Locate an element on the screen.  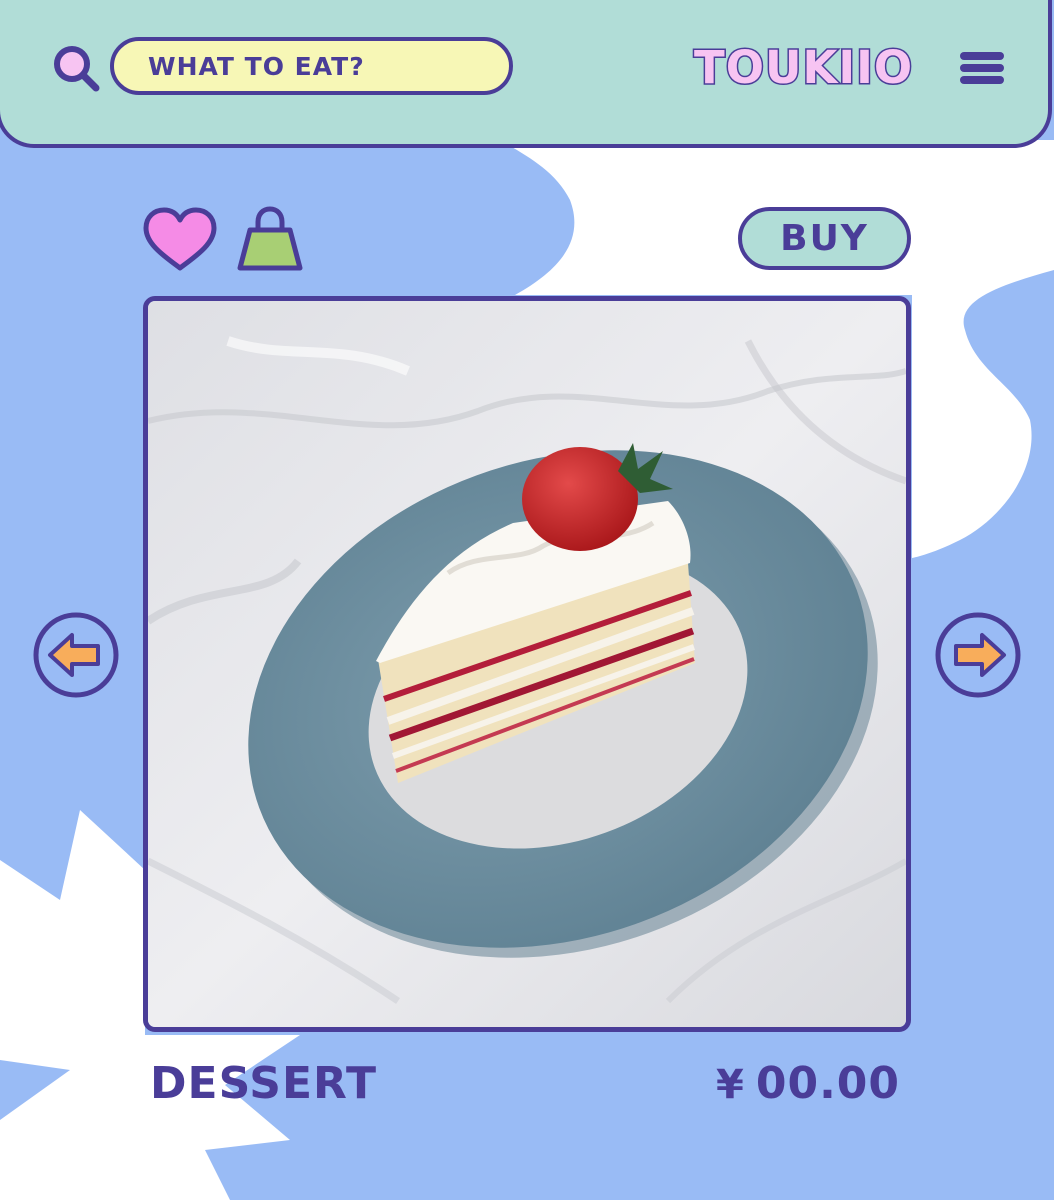
heart-icon is located at coordinates (180, 239).